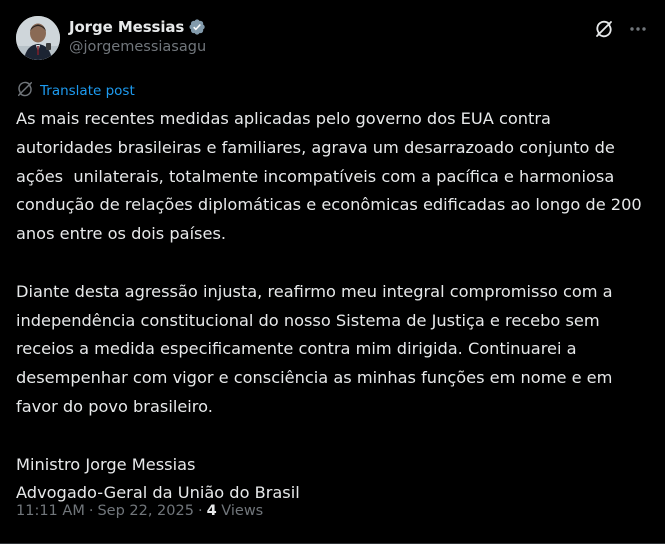 Image resolution: width=665 pixels, height=544 pixels. Describe the element at coordinates (87, 91) in the screenshot. I see `translate-label: Translate post` at that location.